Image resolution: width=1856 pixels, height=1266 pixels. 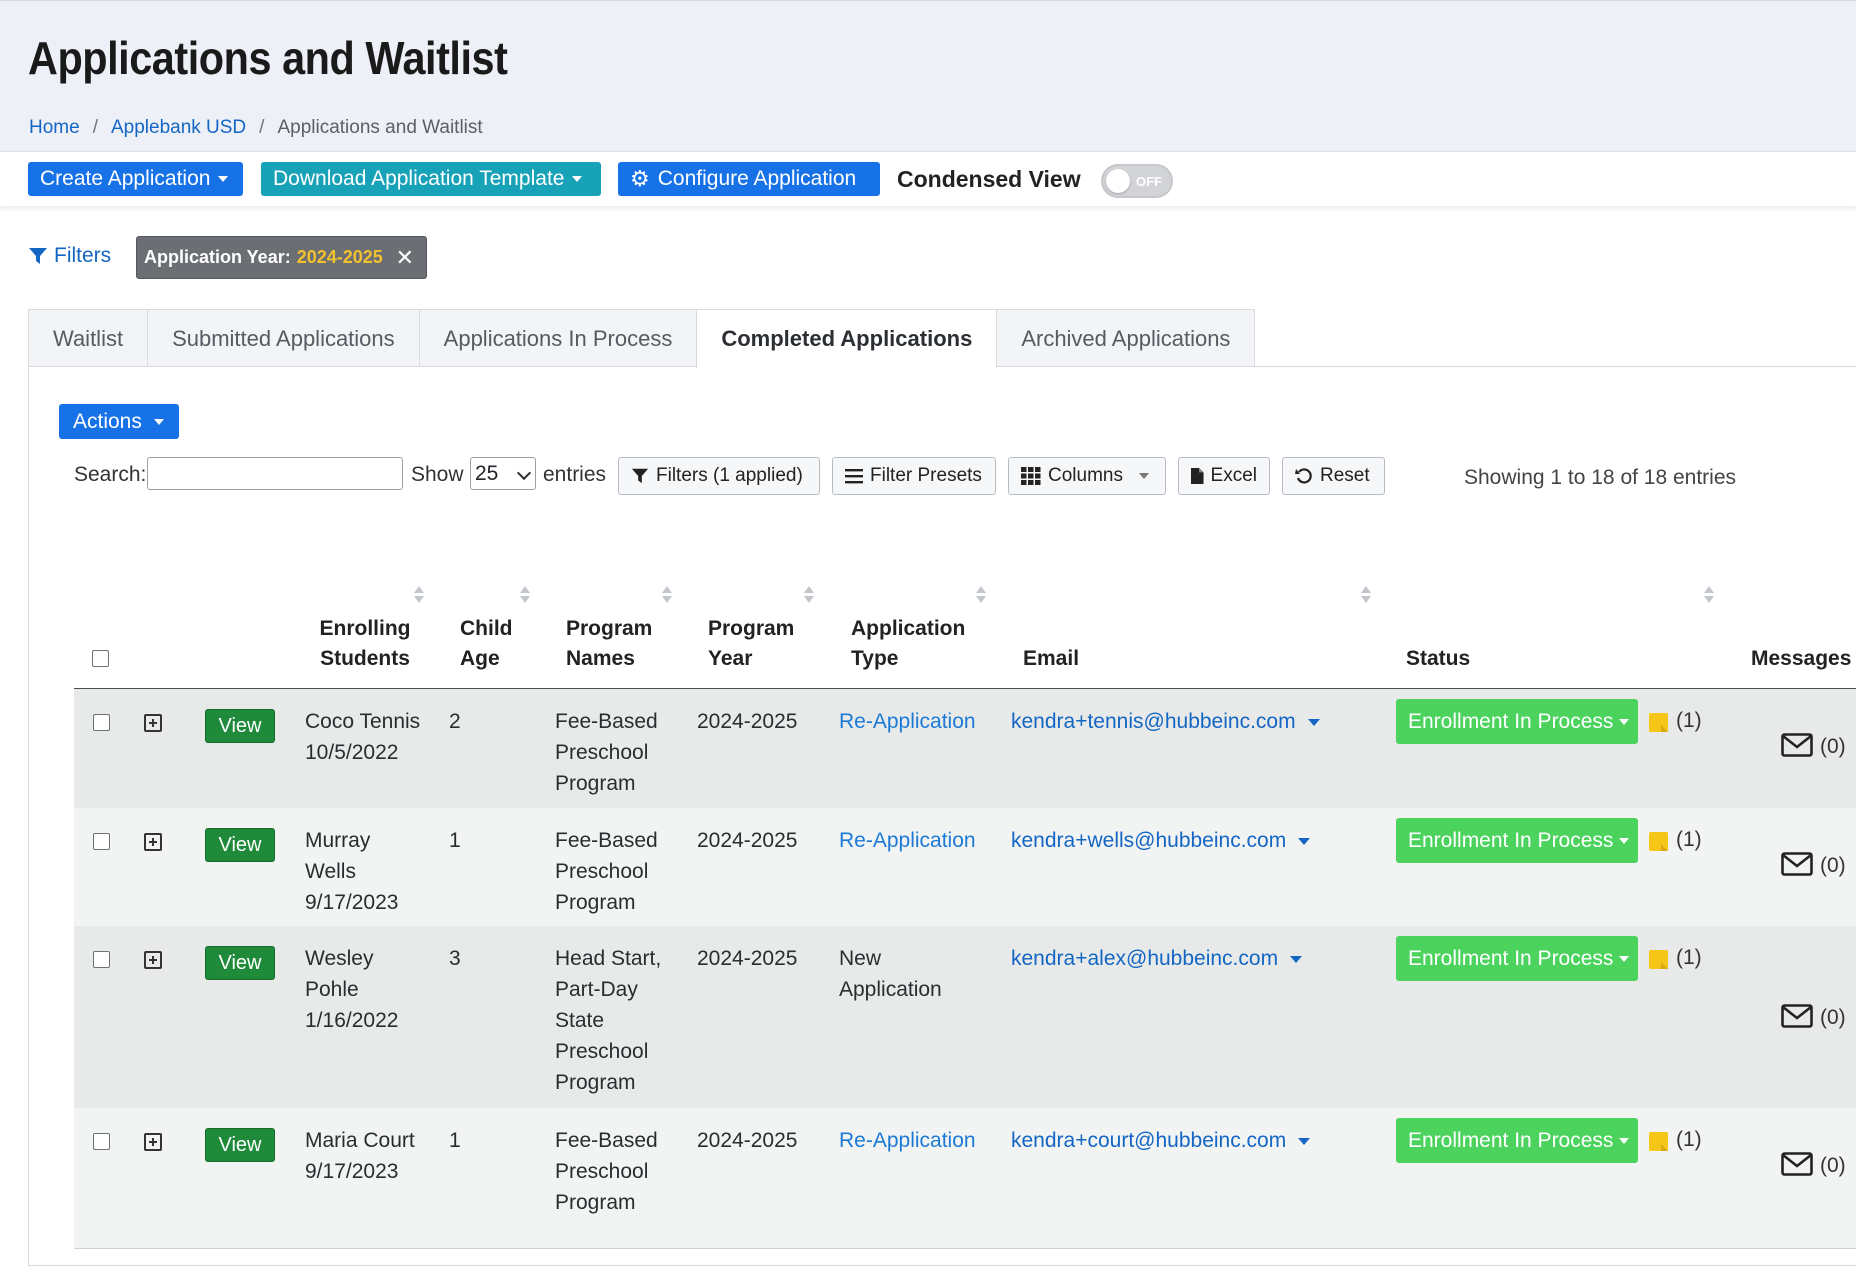 What do you see at coordinates (1051, 659) in the screenshot?
I see `header-email: Email` at bounding box center [1051, 659].